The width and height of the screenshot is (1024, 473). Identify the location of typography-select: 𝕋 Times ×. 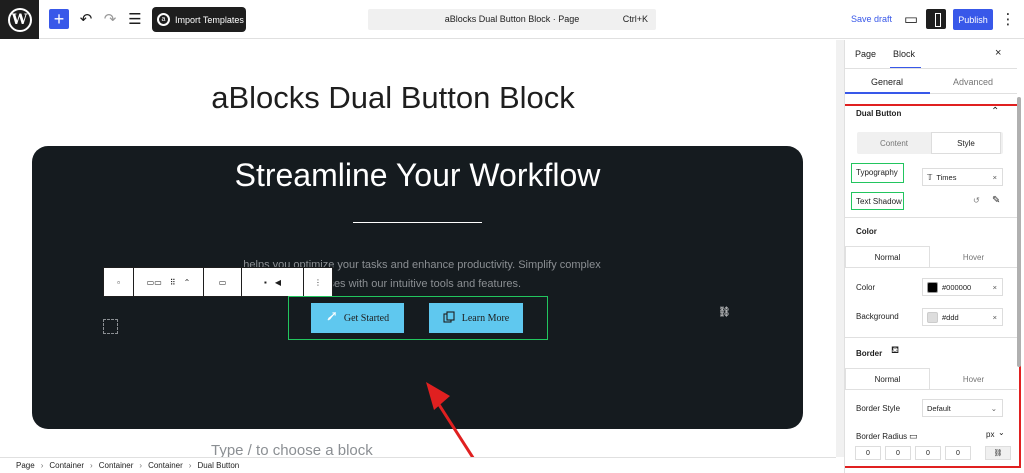
(962, 177).